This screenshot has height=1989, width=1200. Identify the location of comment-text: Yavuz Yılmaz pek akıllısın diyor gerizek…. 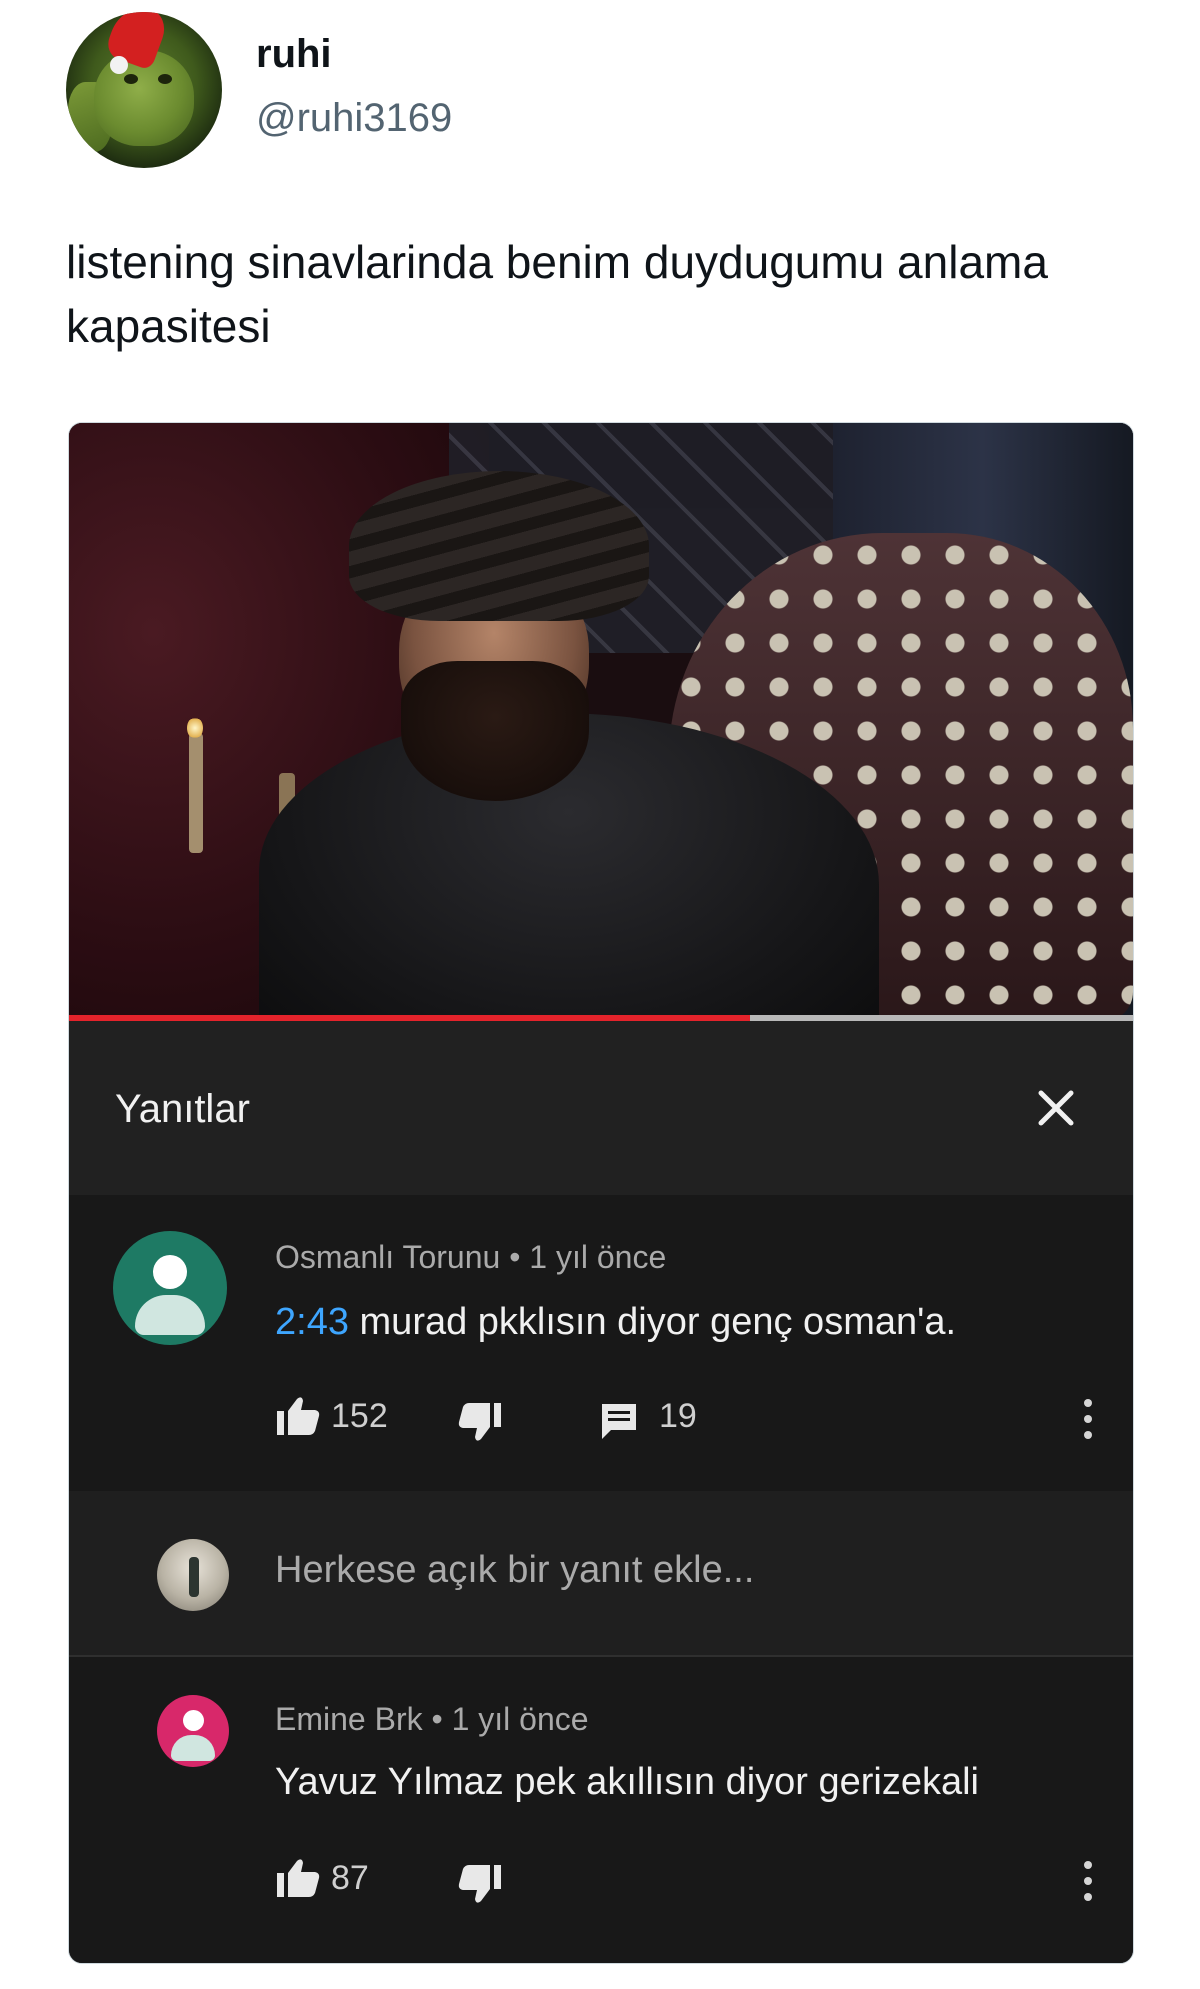
(627, 1782).